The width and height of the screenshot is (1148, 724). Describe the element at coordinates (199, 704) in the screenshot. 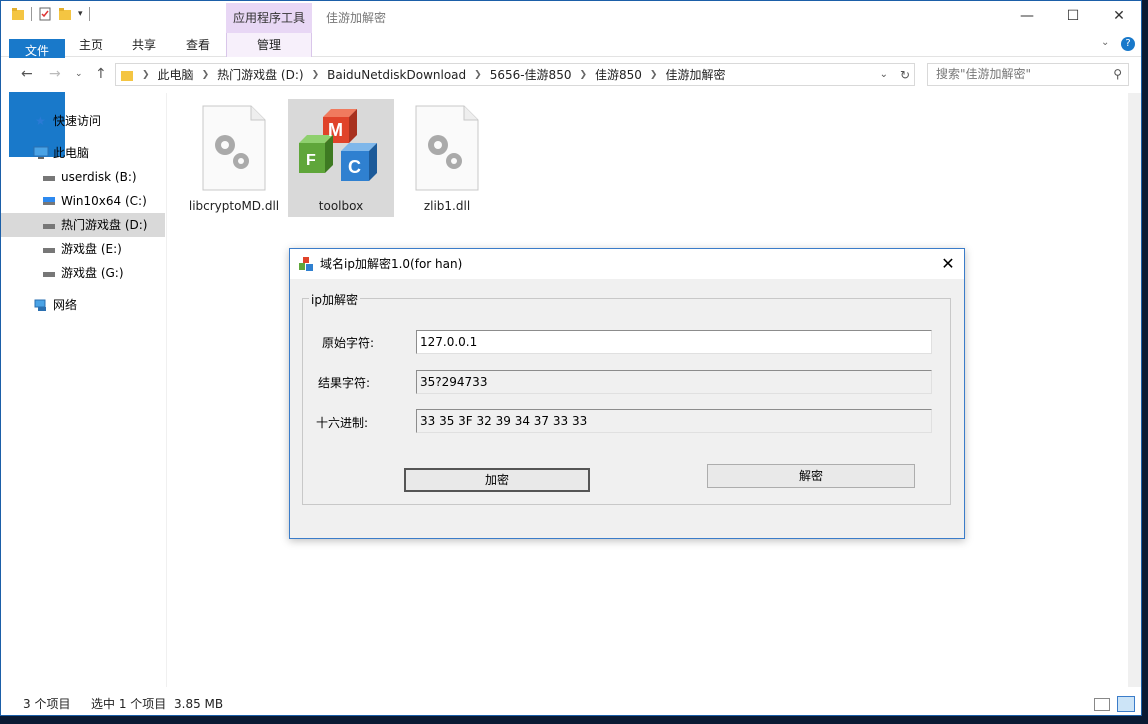

I see `selection-size: 3.85 MB` at that location.